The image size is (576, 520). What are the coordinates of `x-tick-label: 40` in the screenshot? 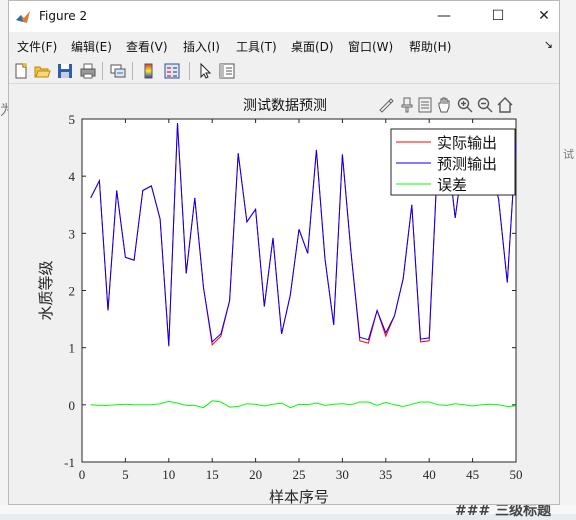 It's located at (429, 474).